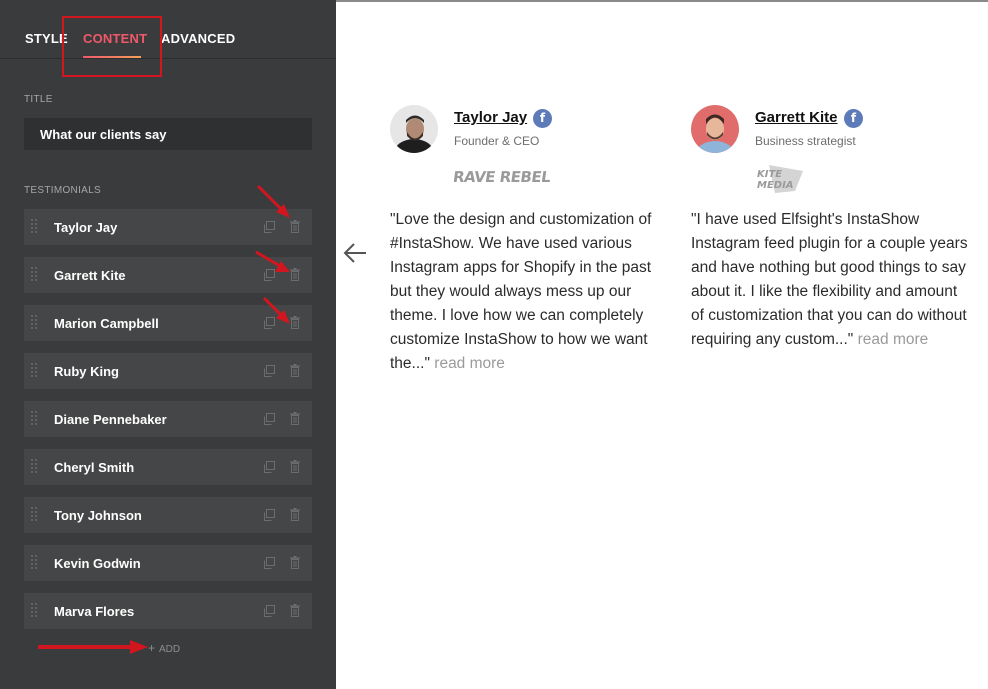 Image resolution: width=988 pixels, height=689 pixels. Describe the element at coordinates (168, 467) in the screenshot. I see `testimonial-item: Cheryl Smith` at that location.